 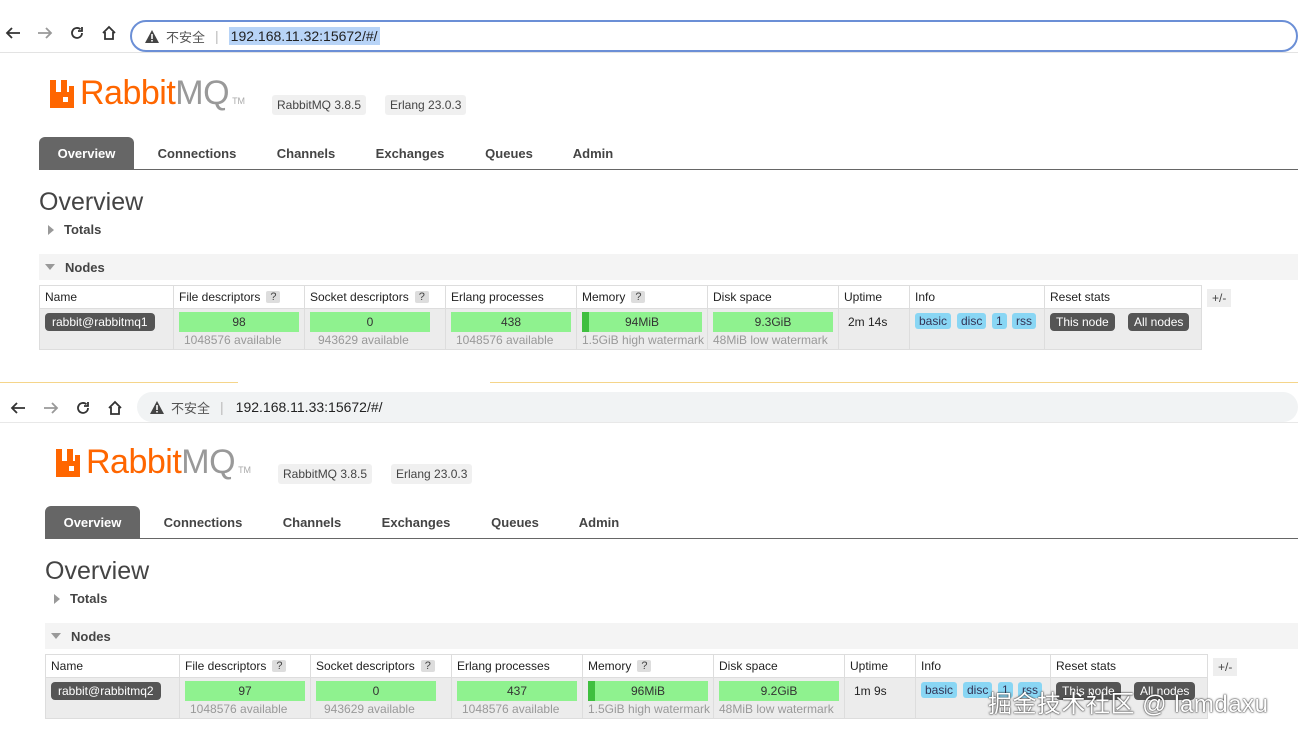 I want to click on col-name: Name, so click(x=112, y=666).